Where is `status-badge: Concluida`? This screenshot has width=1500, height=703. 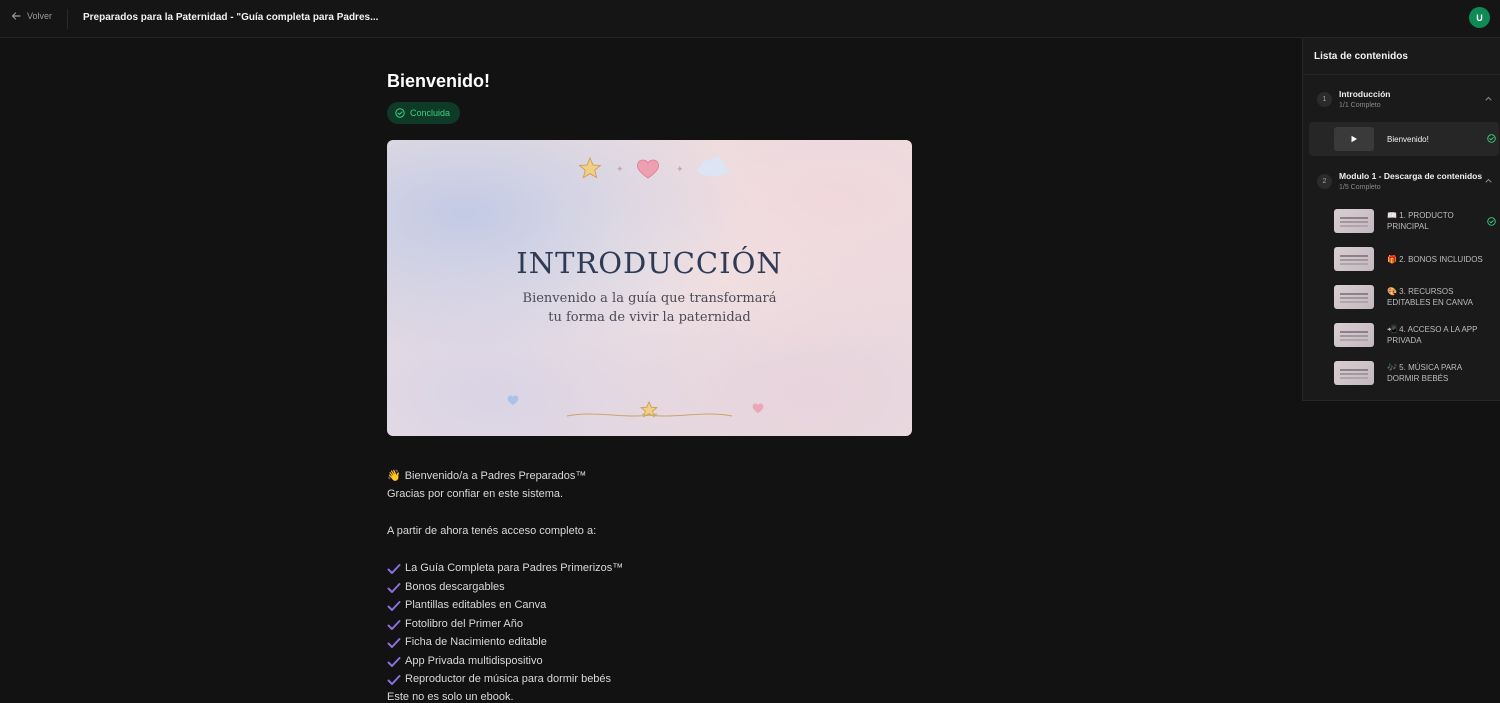 status-badge: Concluida is located at coordinates (424, 113).